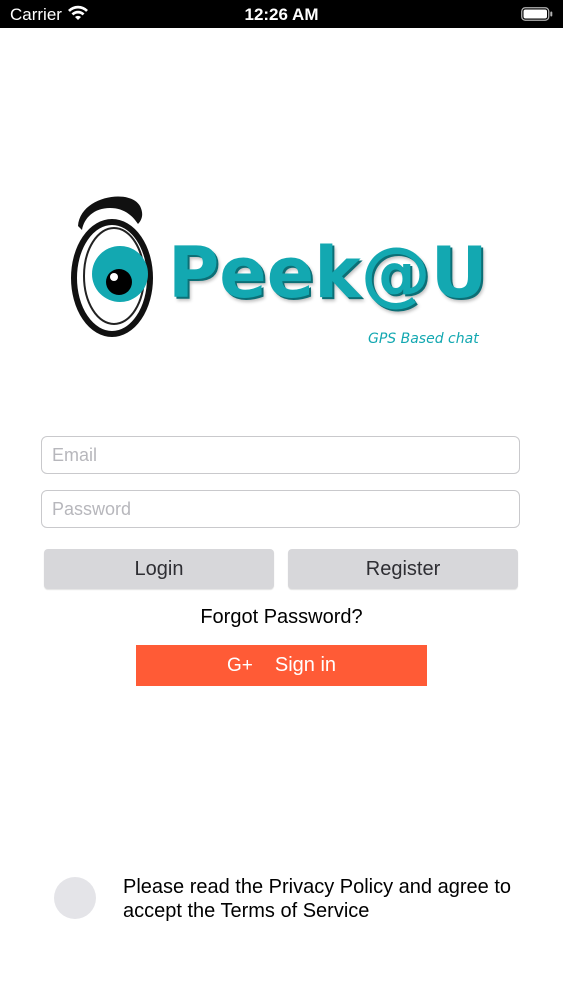 This screenshot has width=563, height=1000. Describe the element at coordinates (328, 273) in the screenshot. I see `logo-wordmark: Peek@U` at that location.